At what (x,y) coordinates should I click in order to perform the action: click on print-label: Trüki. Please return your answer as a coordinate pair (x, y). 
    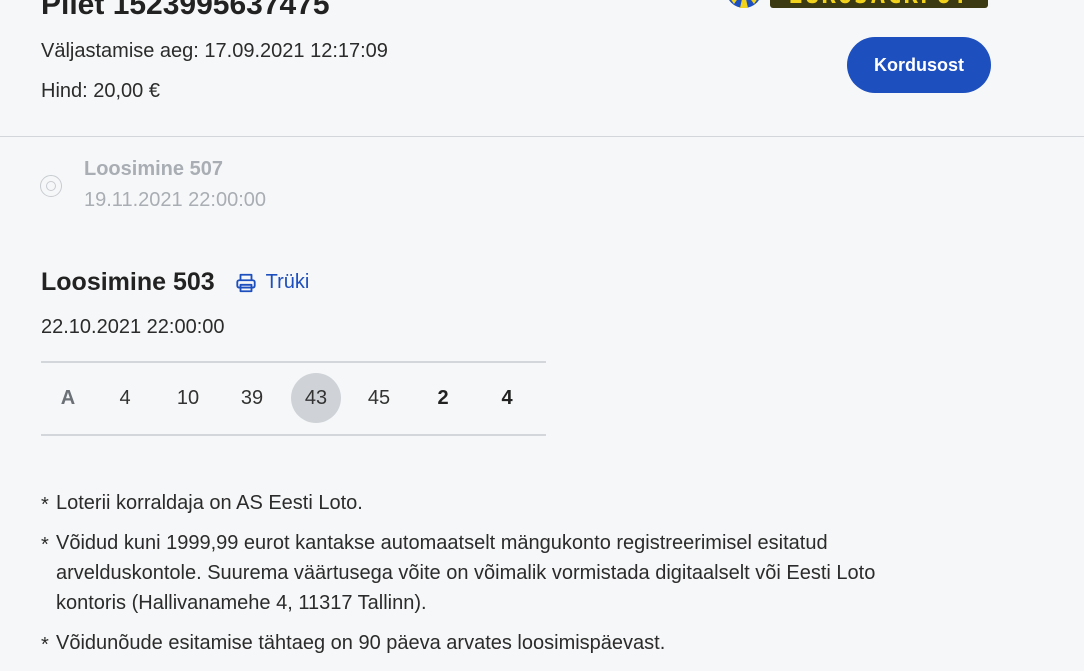
    Looking at the image, I should click on (287, 282).